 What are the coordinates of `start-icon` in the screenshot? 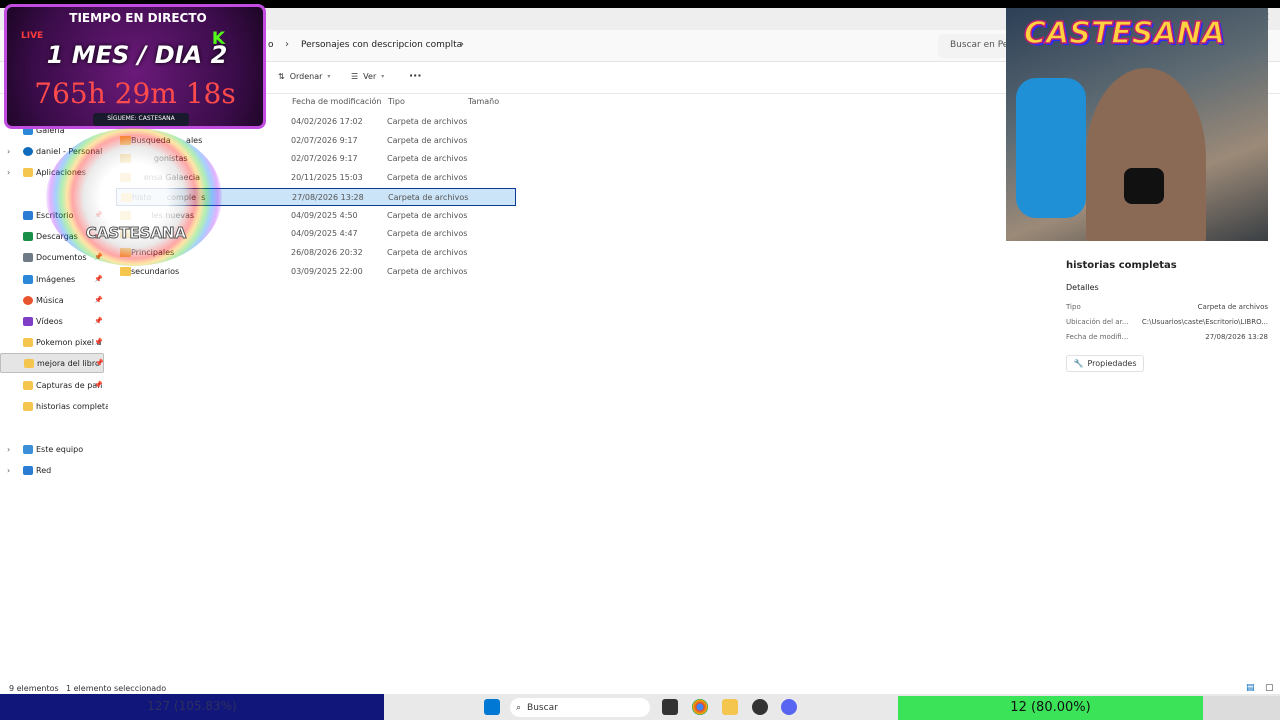 It's located at (492, 707).